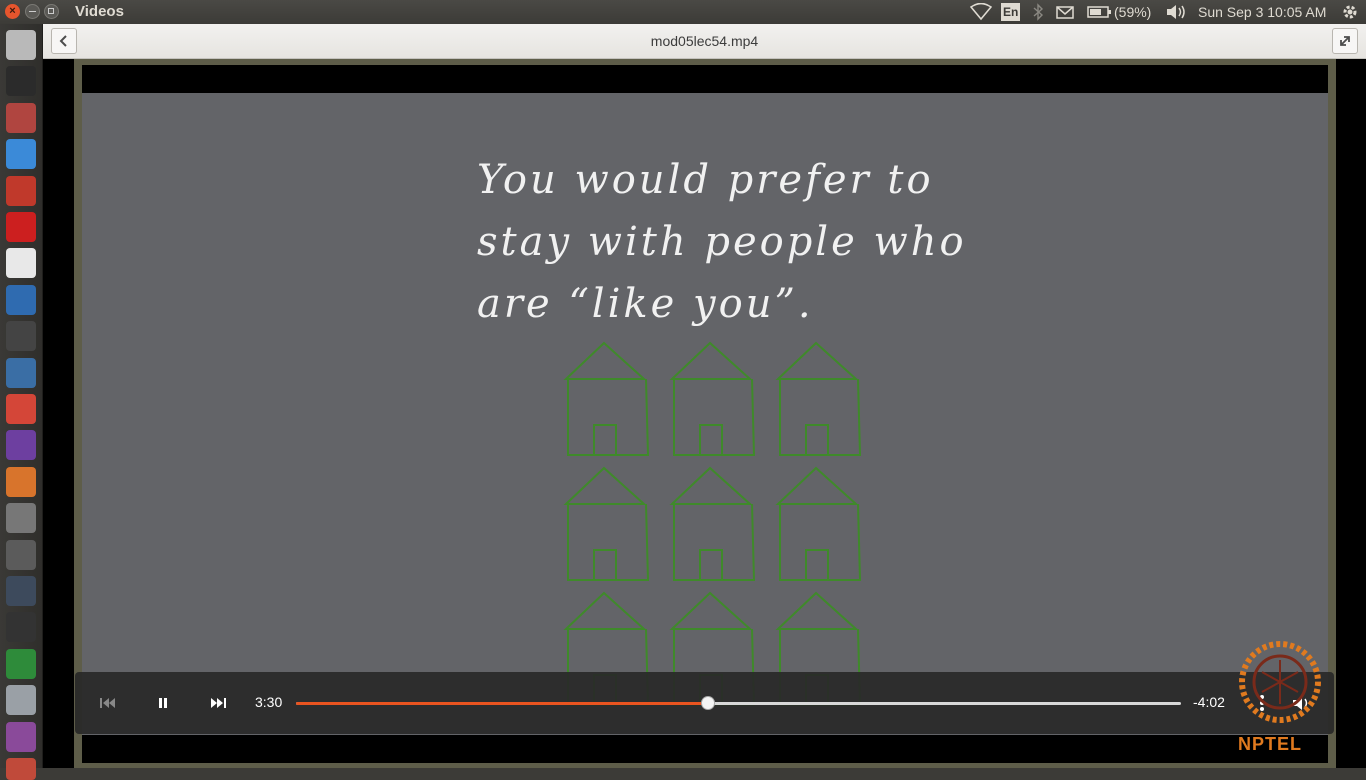  Describe the element at coordinates (21, 409) in the screenshot. I see `gmail-icon` at that location.